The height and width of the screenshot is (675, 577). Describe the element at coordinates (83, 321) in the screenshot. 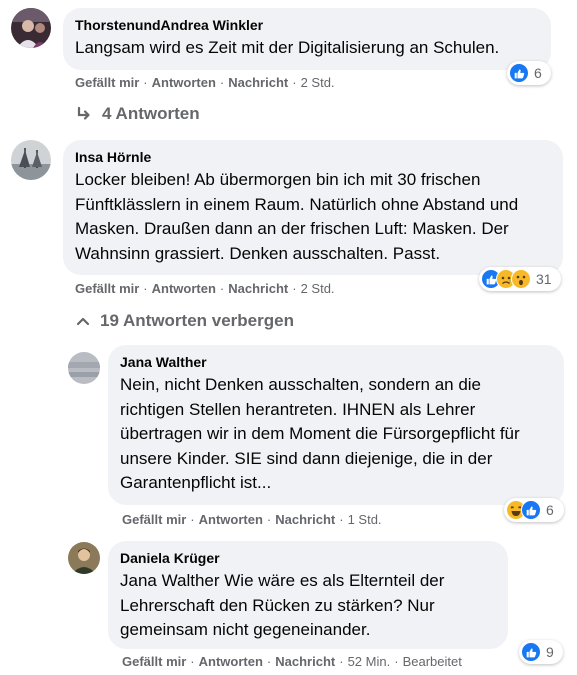

I see `chevron-up-icon` at that location.